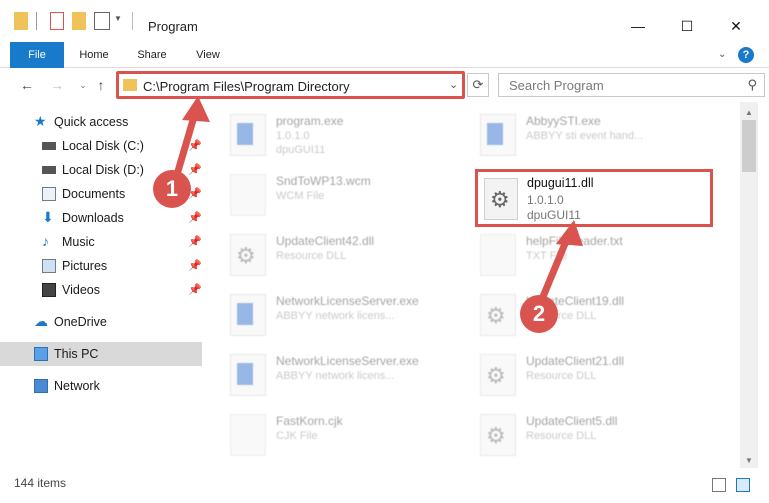  I want to click on address-bar: C:\Program Files\Program Directory ⌄, so click(290, 85).